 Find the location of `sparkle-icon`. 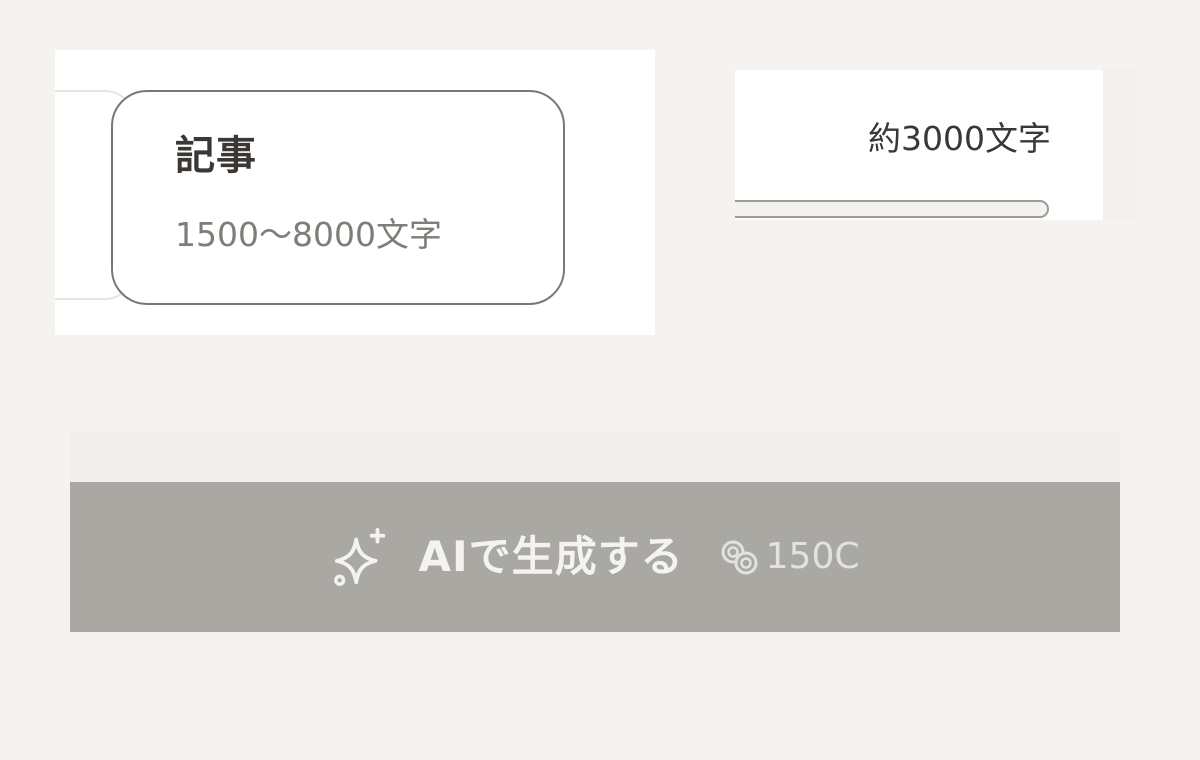

sparkle-icon is located at coordinates (359, 556).